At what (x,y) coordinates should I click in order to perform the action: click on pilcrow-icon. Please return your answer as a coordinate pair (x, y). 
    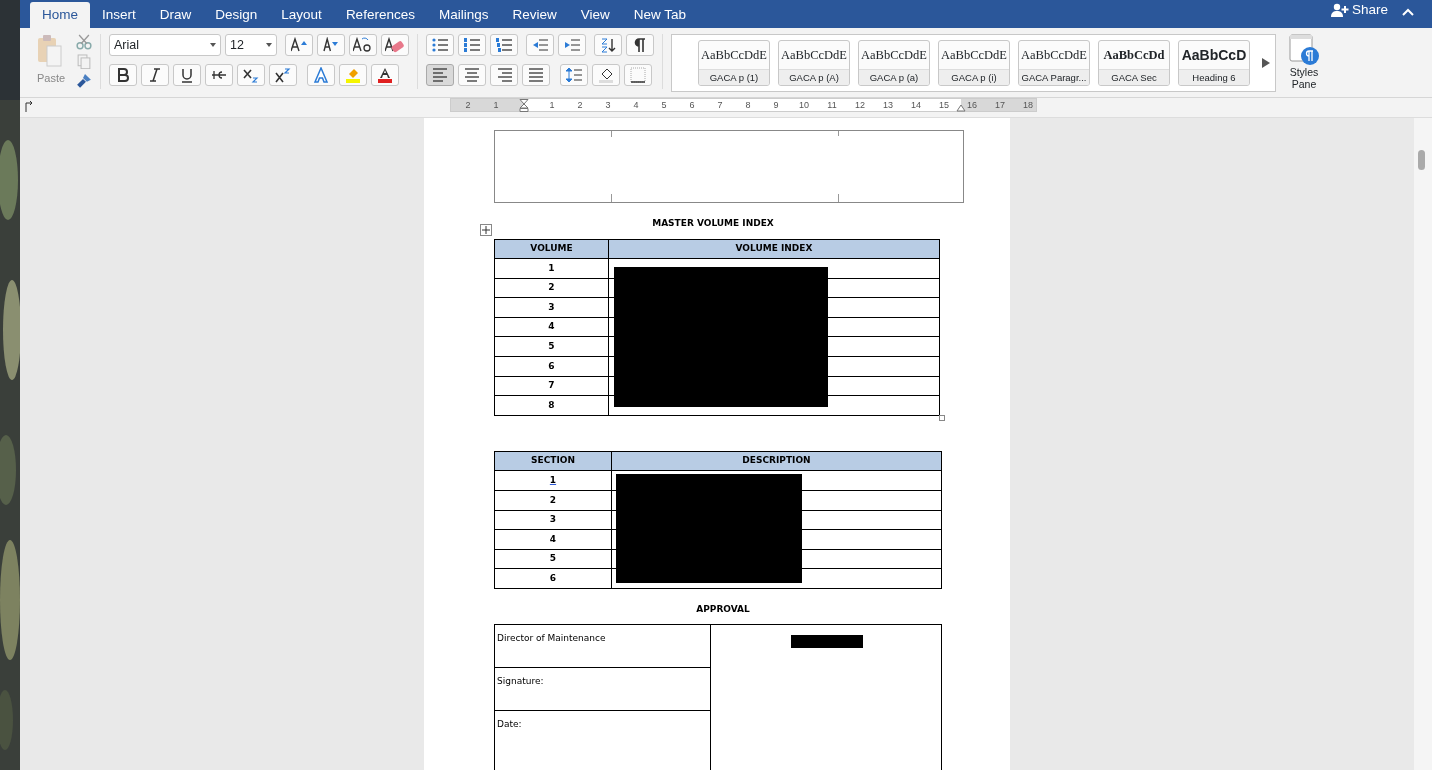
    Looking at the image, I should click on (640, 45).